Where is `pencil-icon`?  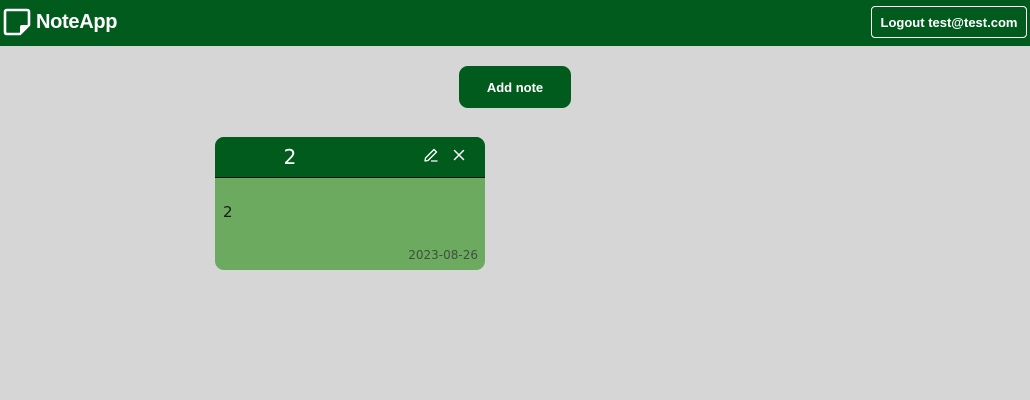 pencil-icon is located at coordinates (431, 155).